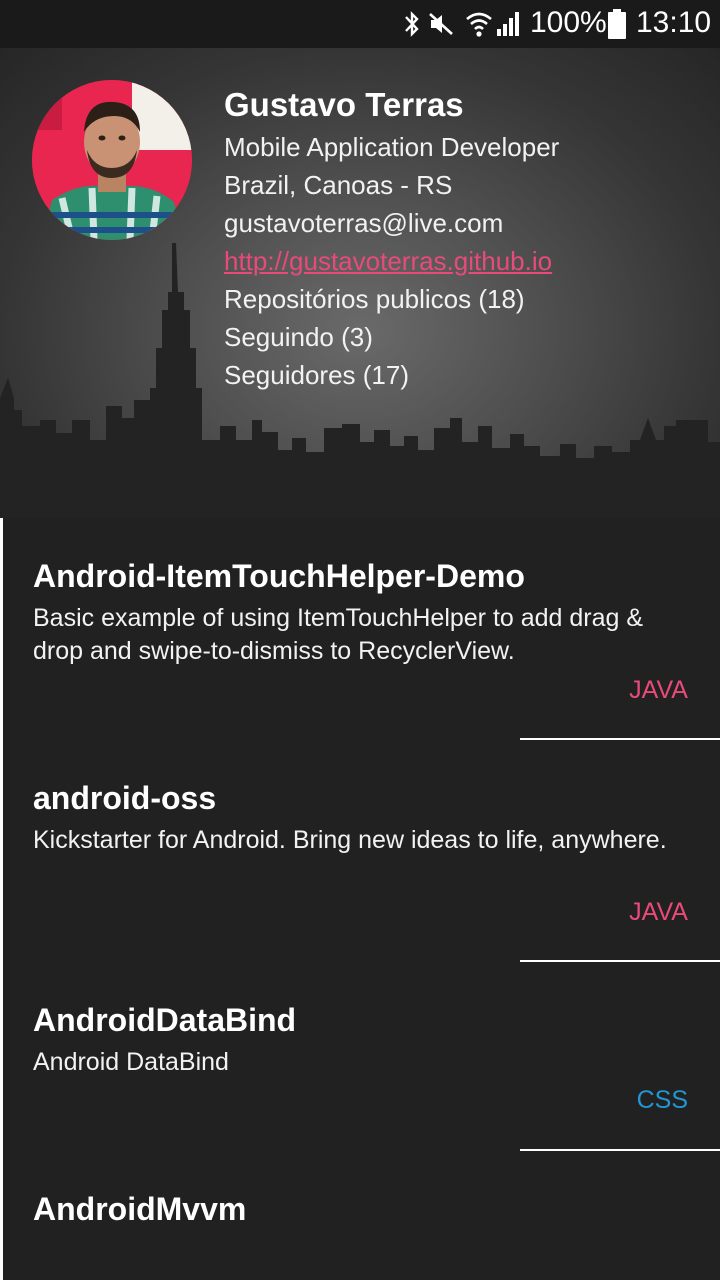 The height and width of the screenshot is (1280, 720). I want to click on wifi-icon, so click(479, 24).